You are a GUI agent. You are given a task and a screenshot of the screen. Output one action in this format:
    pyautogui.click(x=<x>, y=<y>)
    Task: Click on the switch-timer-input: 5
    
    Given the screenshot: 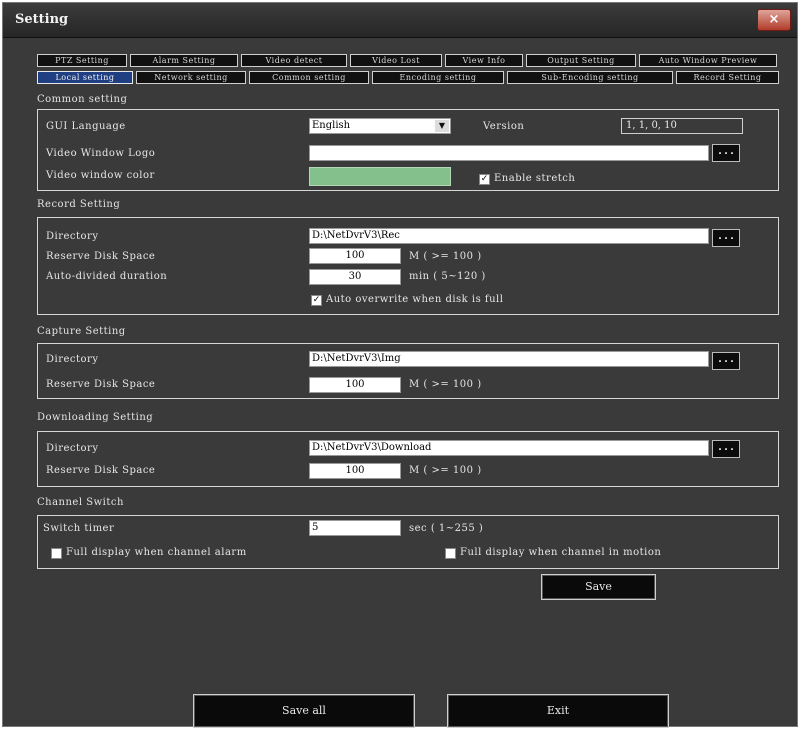 What is the action you would take?
    pyautogui.click(x=355, y=528)
    